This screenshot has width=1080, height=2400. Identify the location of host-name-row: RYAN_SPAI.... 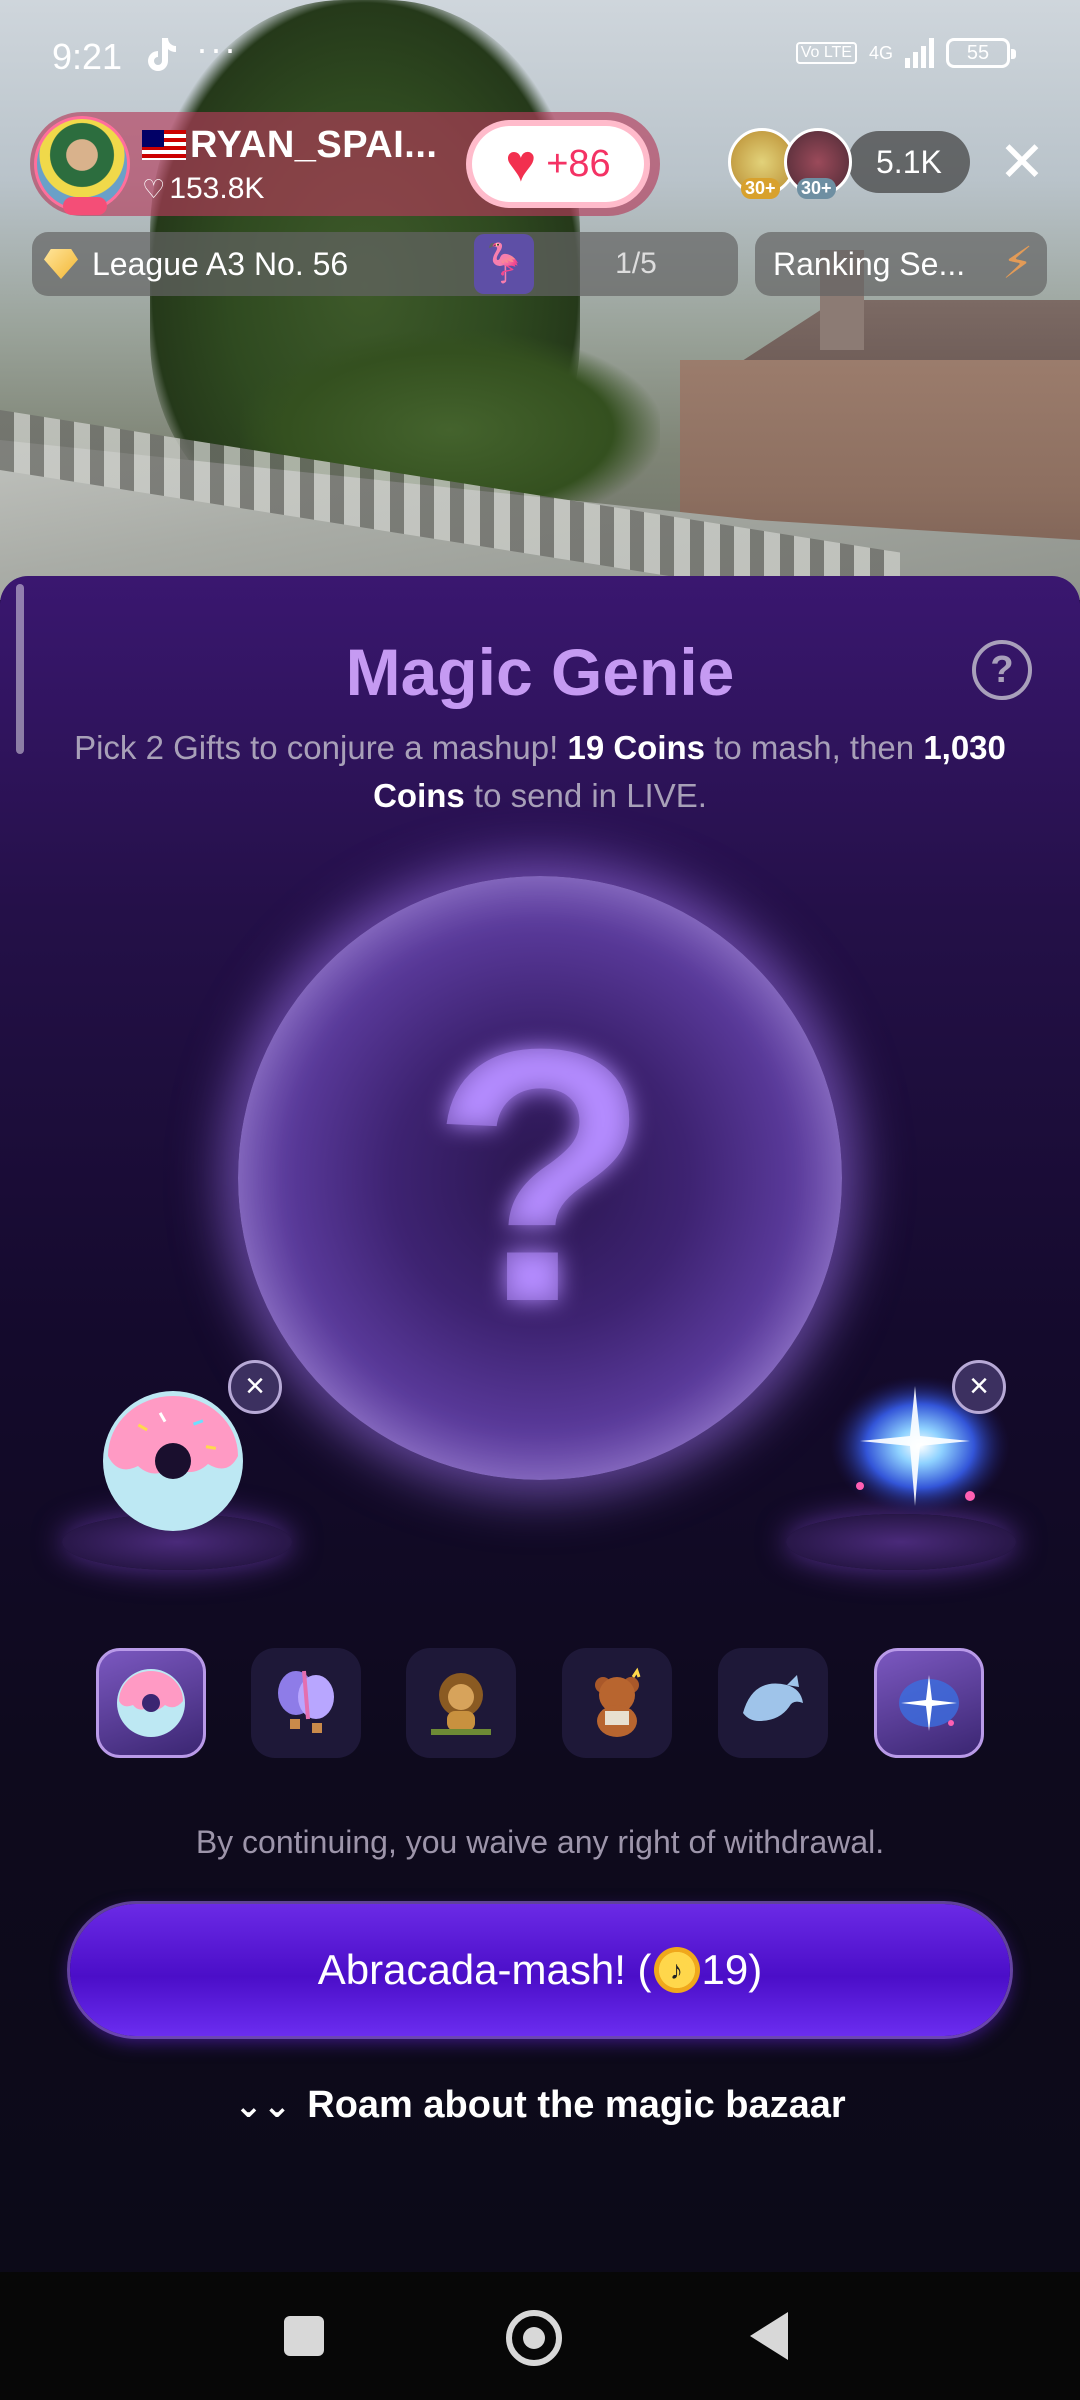
(289, 145).